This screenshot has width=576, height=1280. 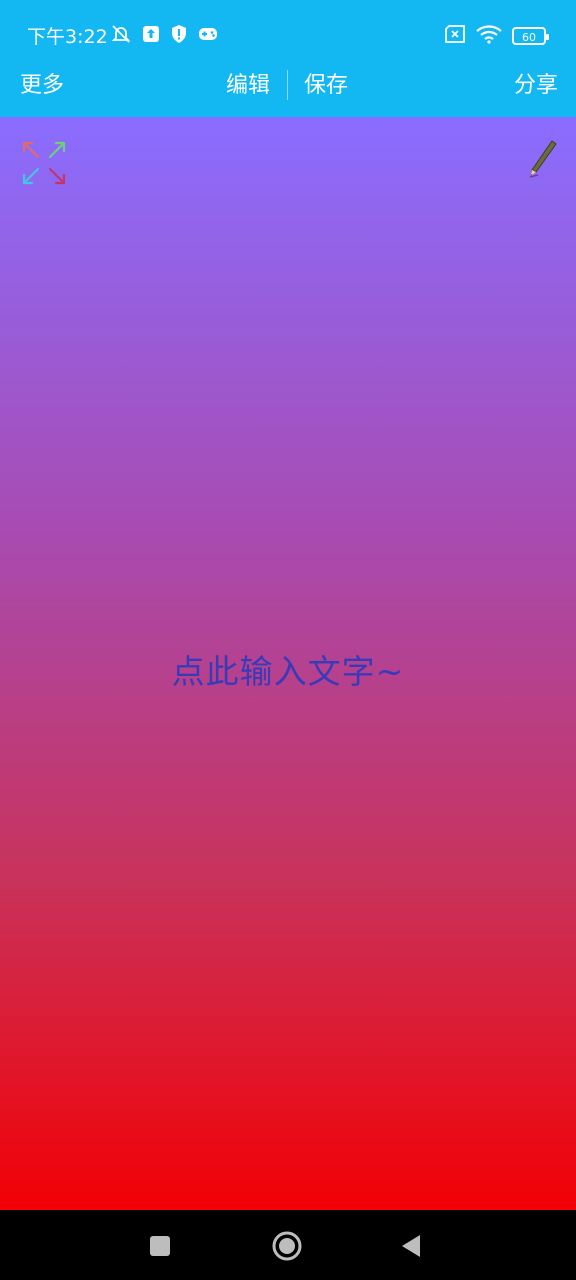 I want to click on back-button, so click(x=412, y=1246).